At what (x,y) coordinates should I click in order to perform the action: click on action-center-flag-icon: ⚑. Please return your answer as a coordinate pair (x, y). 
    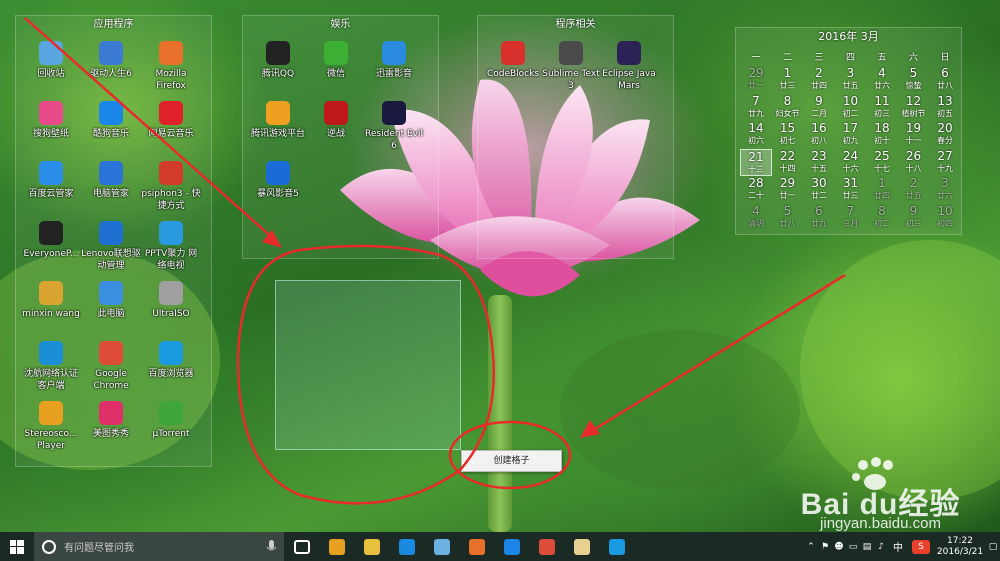
    Looking at the image, I should click on (825, 547).